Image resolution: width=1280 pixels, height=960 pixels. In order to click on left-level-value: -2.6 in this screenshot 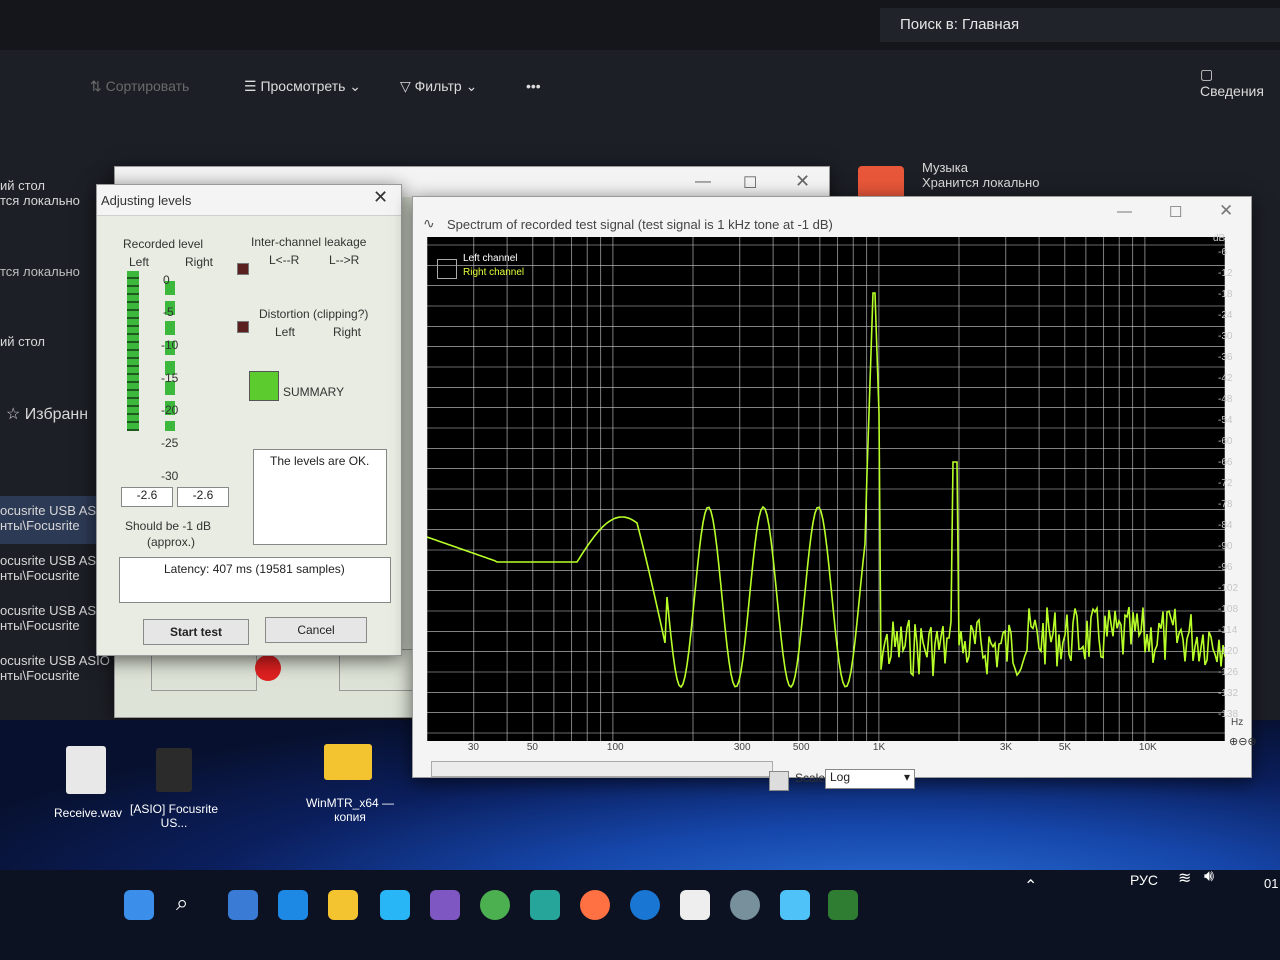, I will do `click(147, 497)`.